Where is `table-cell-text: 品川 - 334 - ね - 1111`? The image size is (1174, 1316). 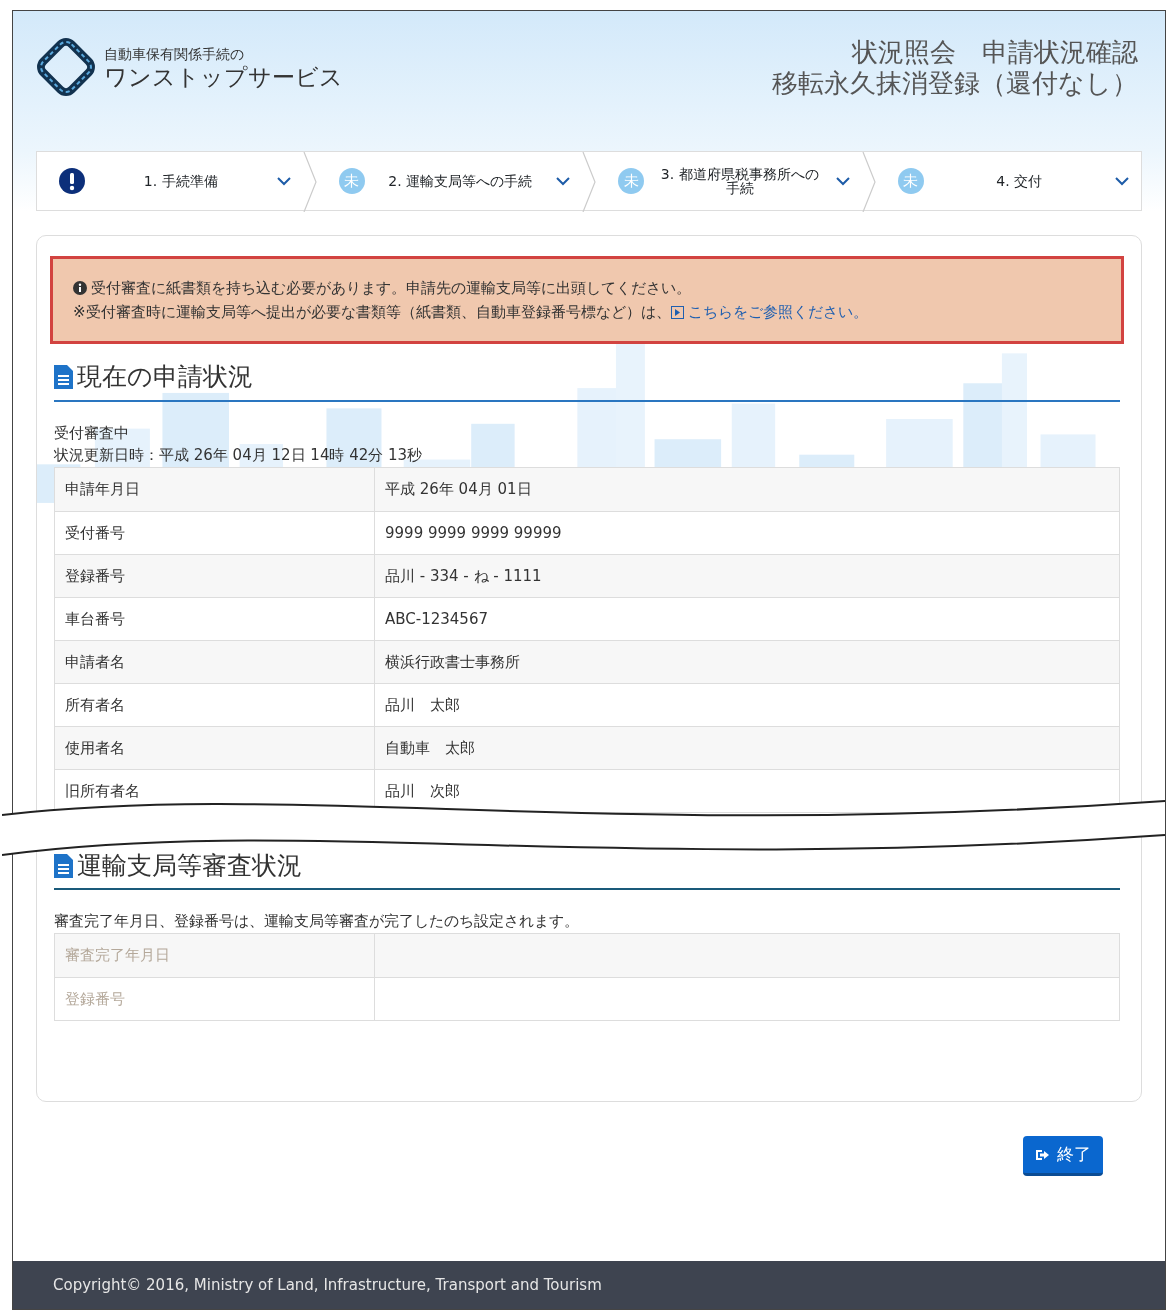 table-cell-text: 品川 - 334 - ね - 1111 is located at coordinates (463, 576).